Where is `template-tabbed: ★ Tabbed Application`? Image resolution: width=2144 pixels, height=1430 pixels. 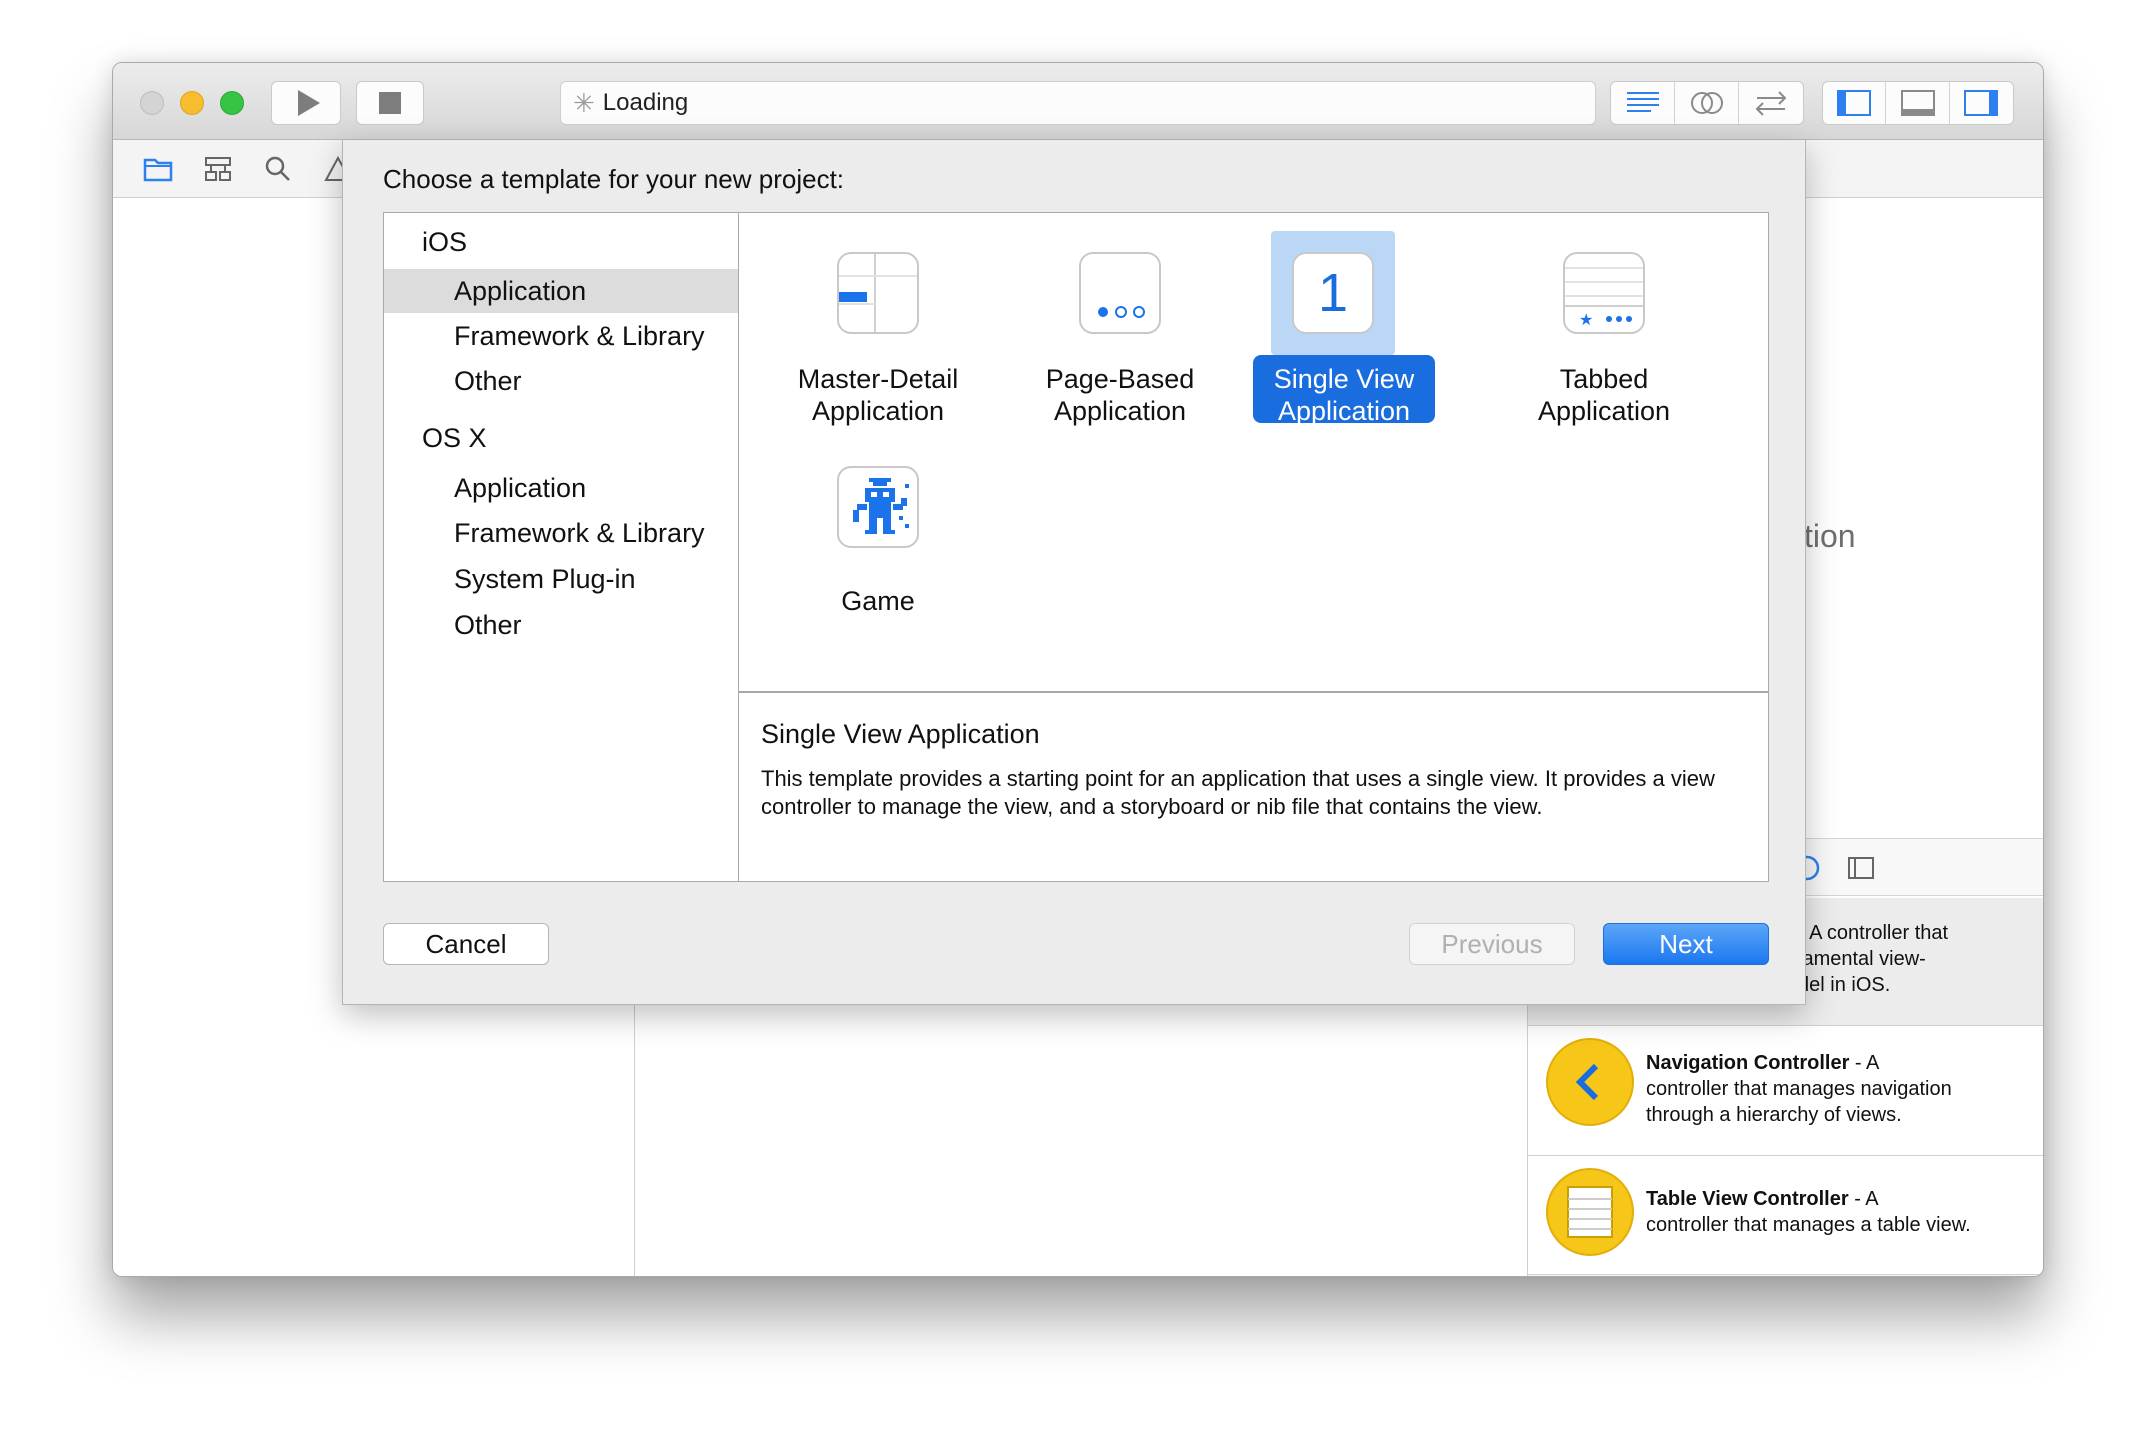 template-tabbed: ★ Tabbed Application is located at coordinates (1595, 324).